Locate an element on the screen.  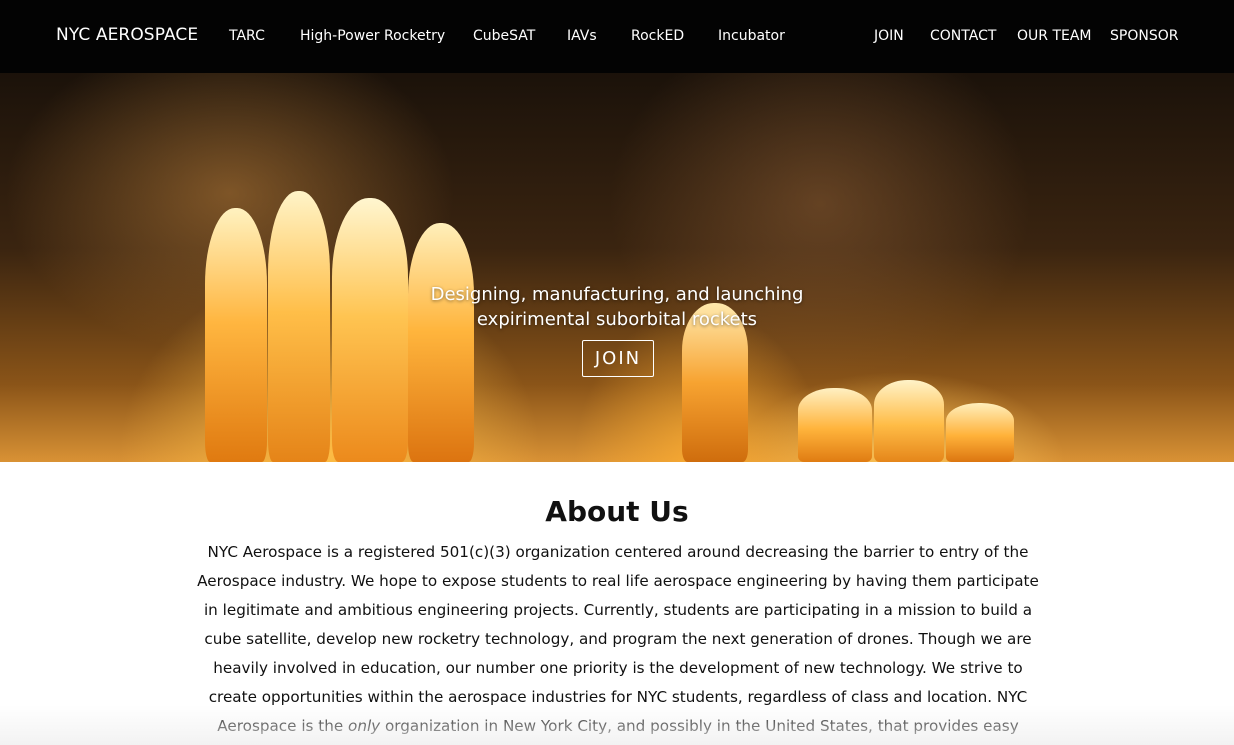
nav-link-our-team: OUR TEAM is located at coordinates (1054, 36).